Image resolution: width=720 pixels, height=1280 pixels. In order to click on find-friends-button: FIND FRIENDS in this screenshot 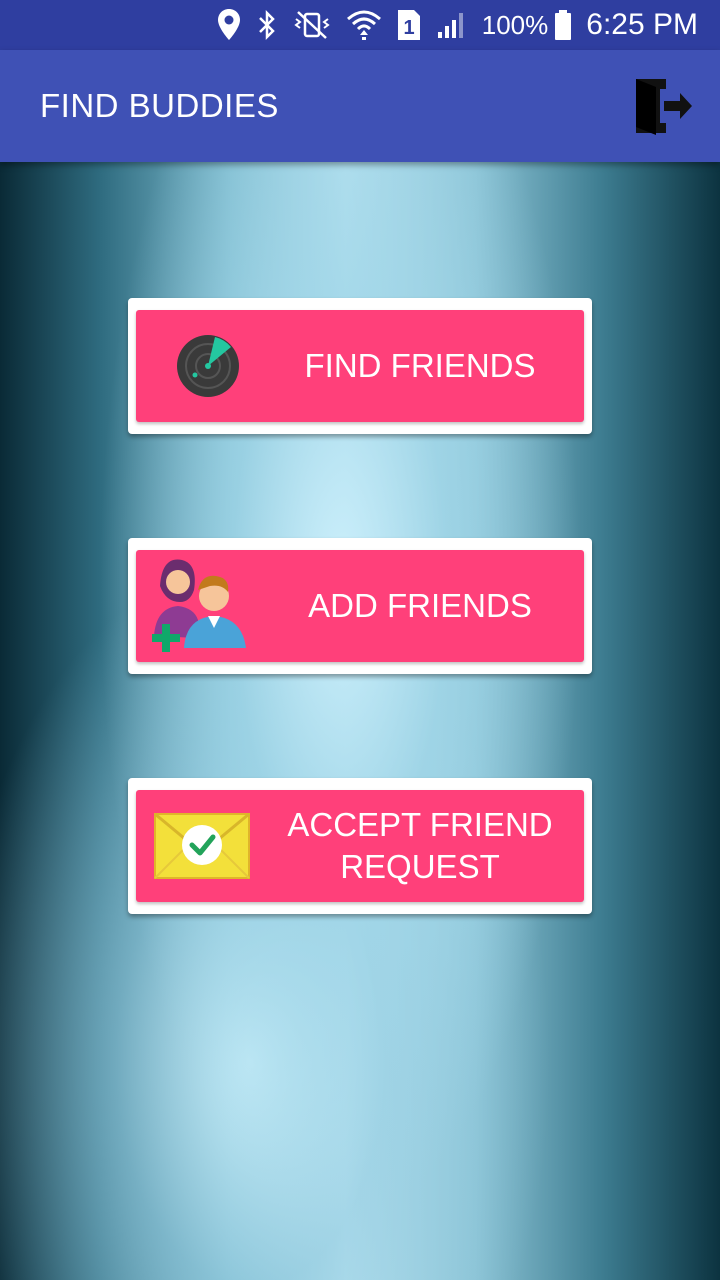, I will do `click(360, 366)`.